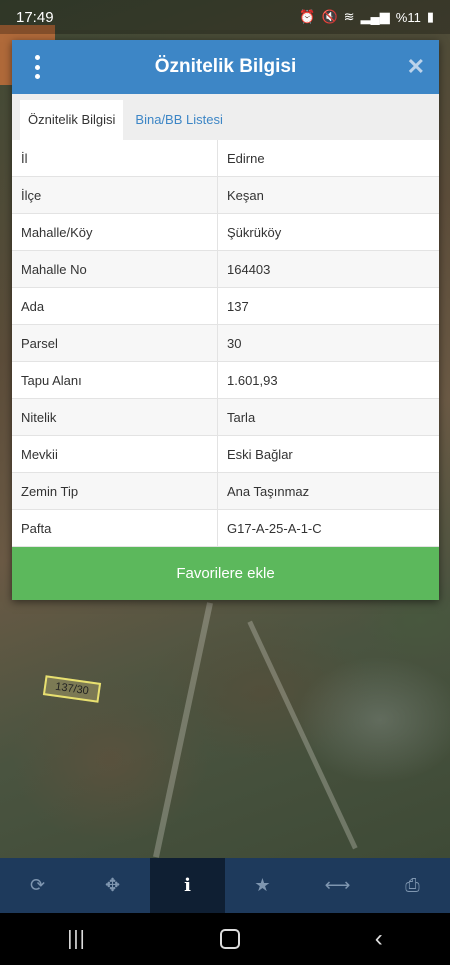 This screenshot has height=965, width=450. Describe the element at coordinates (230, 939) in the screenshot. I see `home-icon` at that location.